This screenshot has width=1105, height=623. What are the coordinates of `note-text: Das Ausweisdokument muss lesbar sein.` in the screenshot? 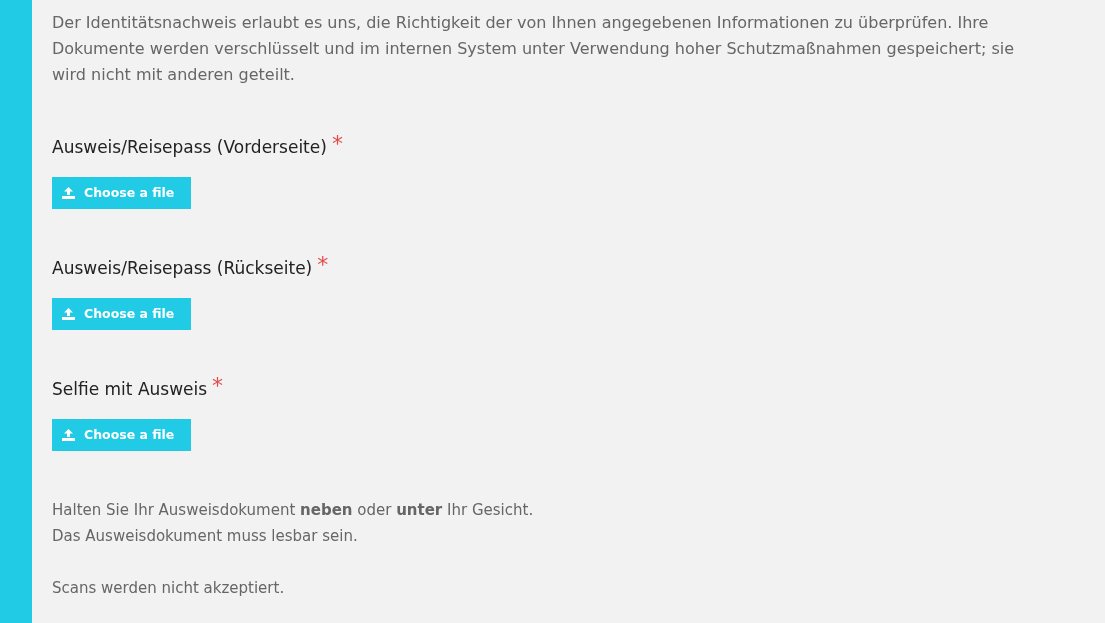 It's located at (205, 536).